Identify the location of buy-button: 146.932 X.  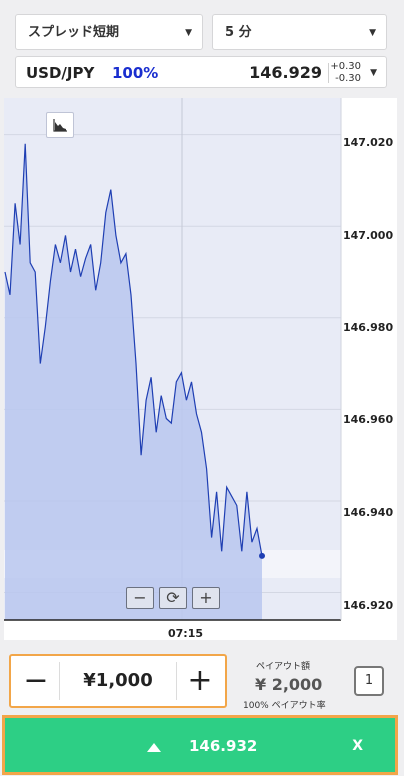
(200, 745).